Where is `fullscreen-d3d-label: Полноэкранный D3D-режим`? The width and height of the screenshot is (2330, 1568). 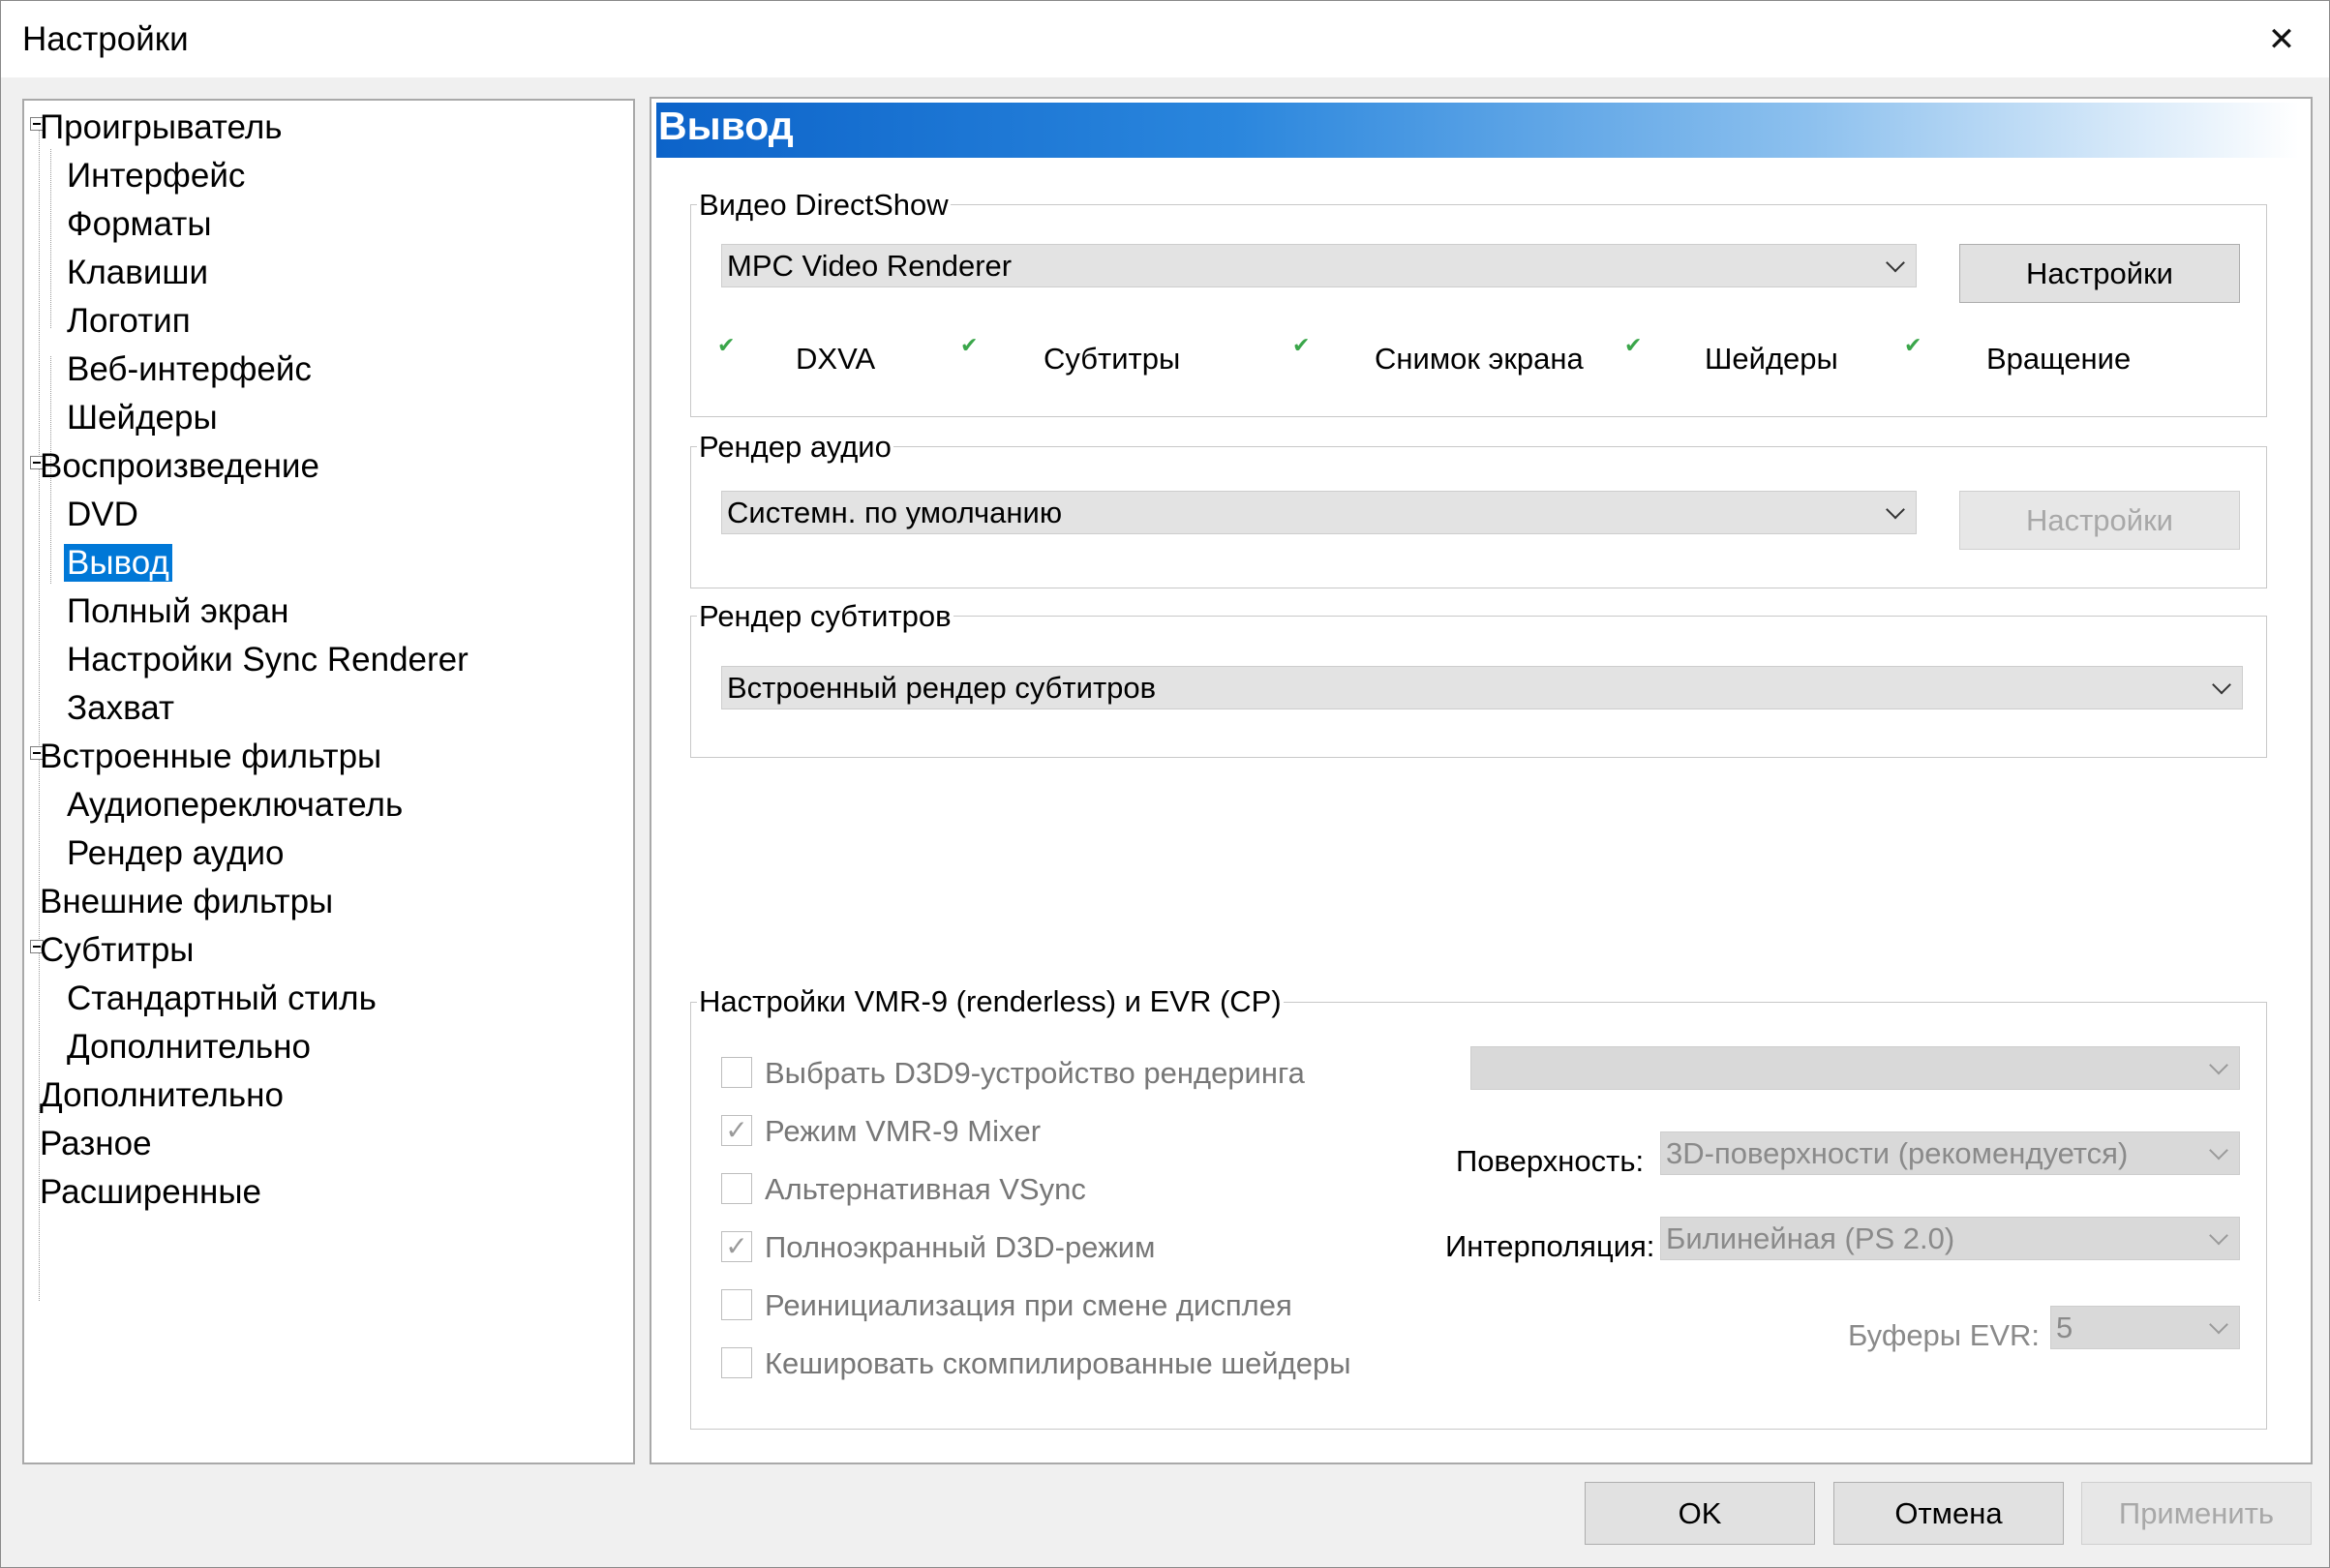
fullscreen-d3d-label: Полноэкранный D3D-режим is located at coordinates (960, 1247).